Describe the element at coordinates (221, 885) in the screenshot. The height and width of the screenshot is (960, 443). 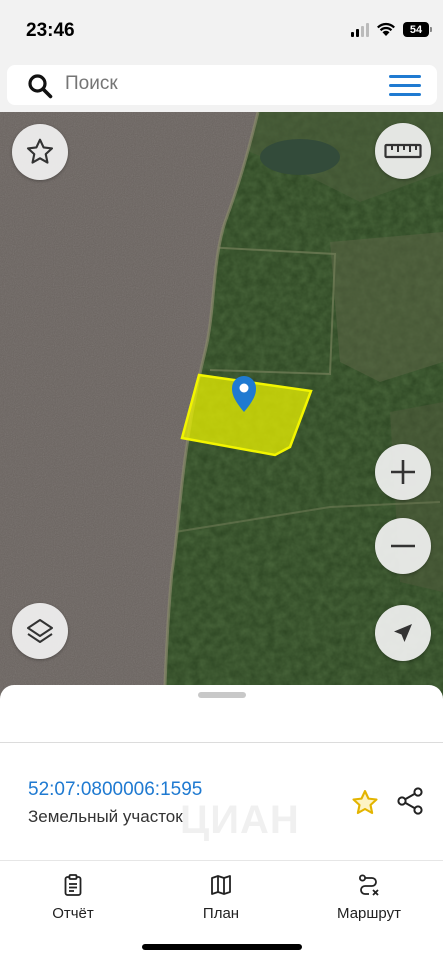
I see `map-plan-icon` at that location.